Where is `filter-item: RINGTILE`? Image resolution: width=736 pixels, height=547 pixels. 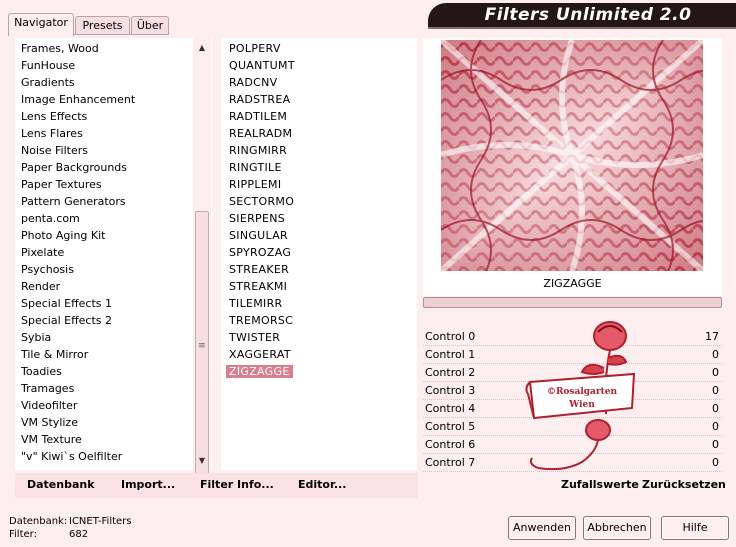 filter-item: RINGTILE is located at coordinates (319, 167).